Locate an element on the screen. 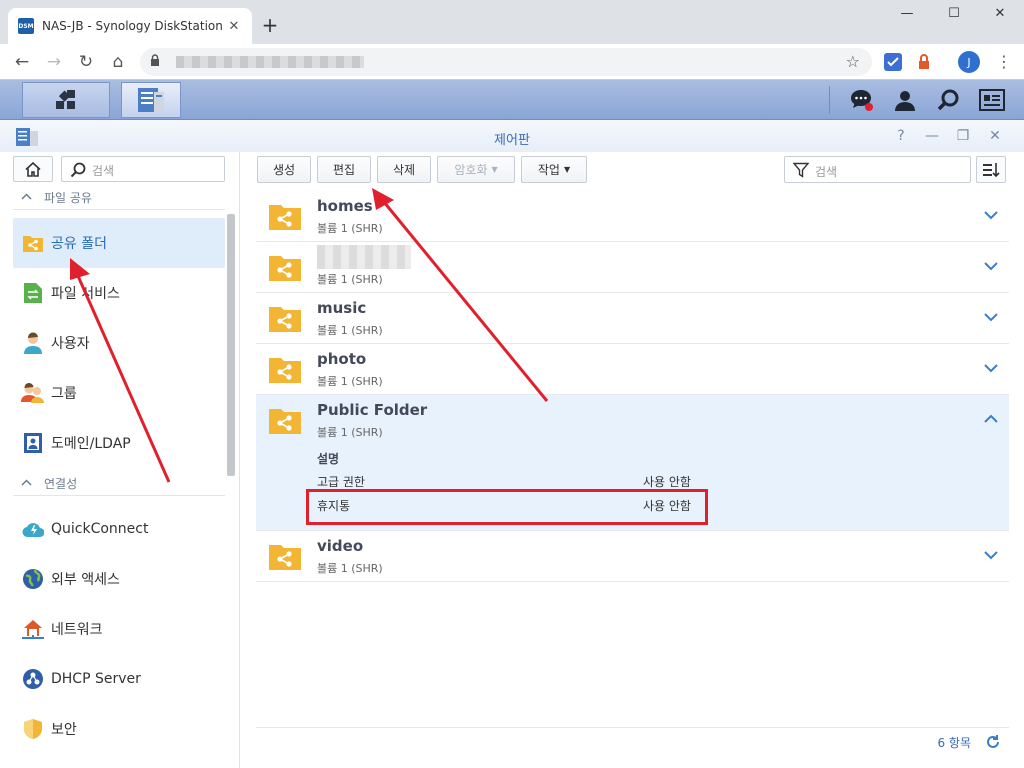 The image size is (1024, 768). browser-tab: DSM NAS-JB - Synology DiskStation ✕ is located at coordinates (130, 26).